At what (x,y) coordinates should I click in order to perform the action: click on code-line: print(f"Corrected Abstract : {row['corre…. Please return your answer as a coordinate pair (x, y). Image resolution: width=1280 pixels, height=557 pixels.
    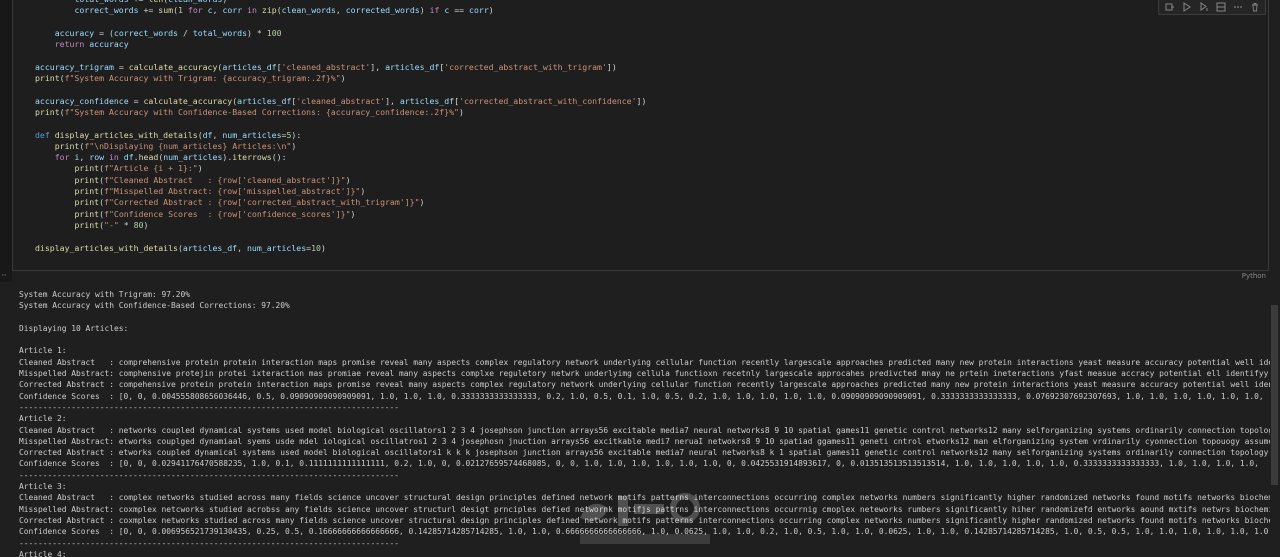
    Looking at the image, I should click on (340, 202).